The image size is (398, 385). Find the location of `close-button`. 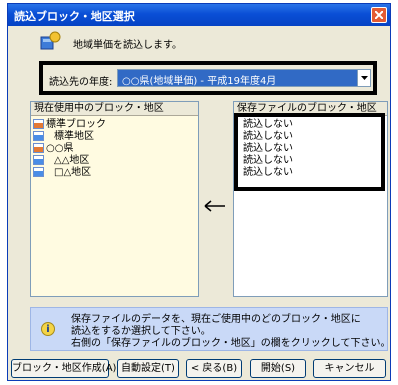

close-button is located at coordinates (379, 15).